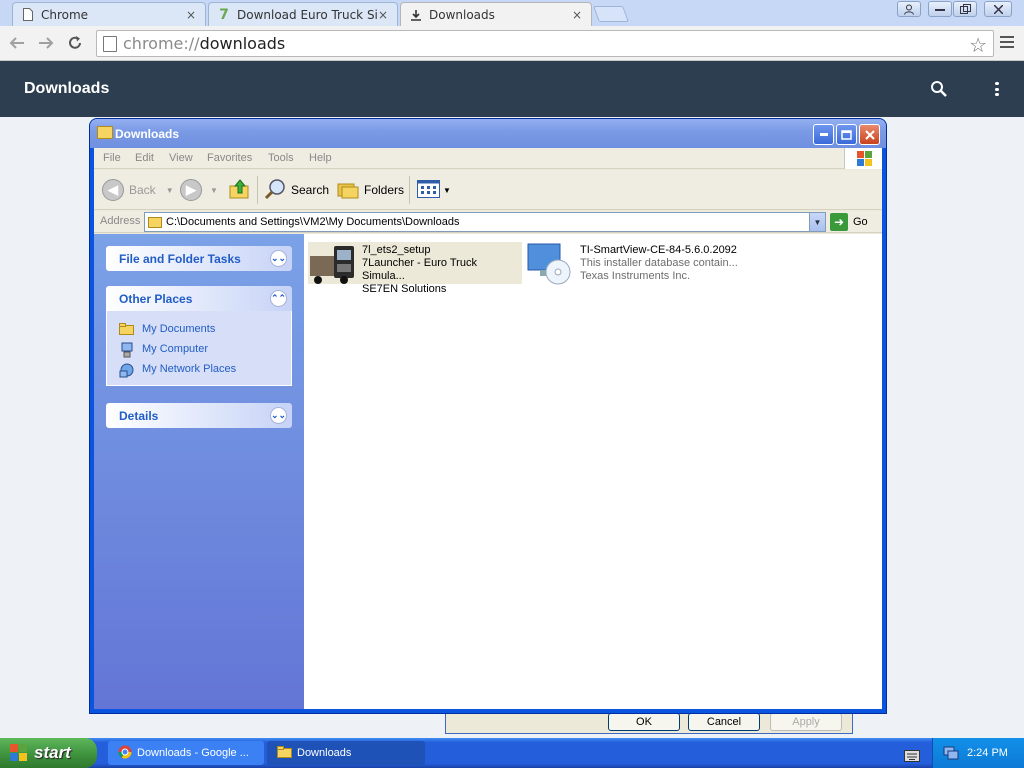 Image resolution: width=1024 pixels, height=768 pixels. I want to click on new-tab-button, so click(611, 14).